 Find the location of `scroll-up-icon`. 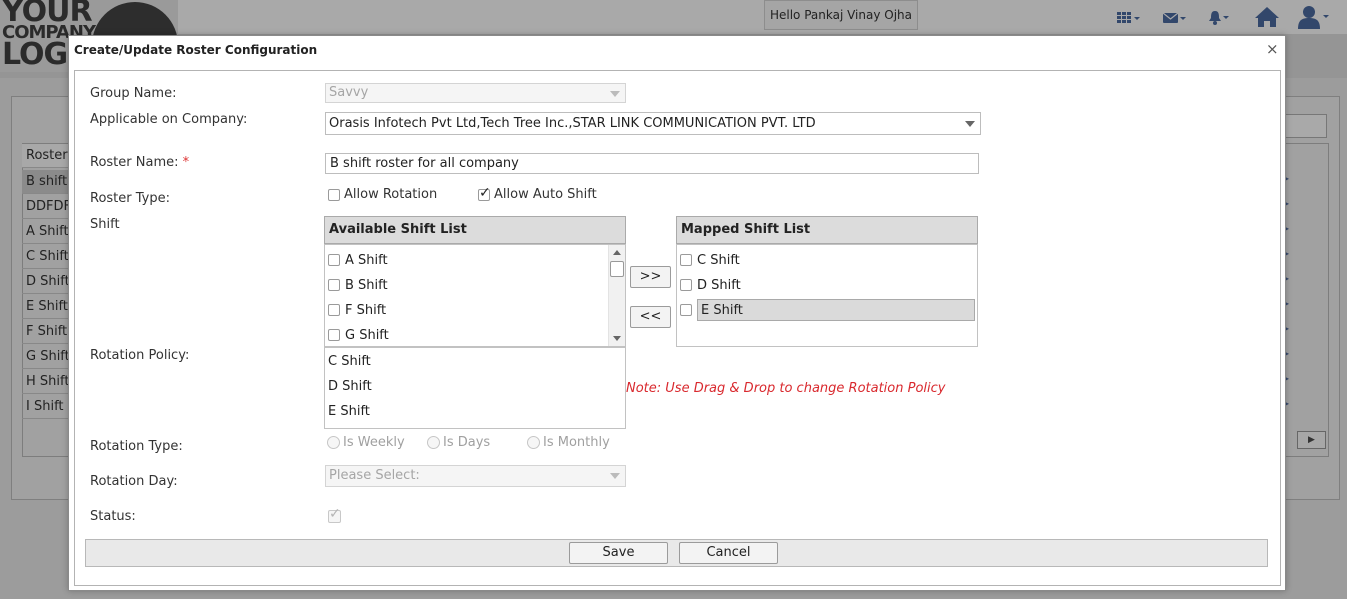

scroll-up-icon is located at coordinates (617, 252).